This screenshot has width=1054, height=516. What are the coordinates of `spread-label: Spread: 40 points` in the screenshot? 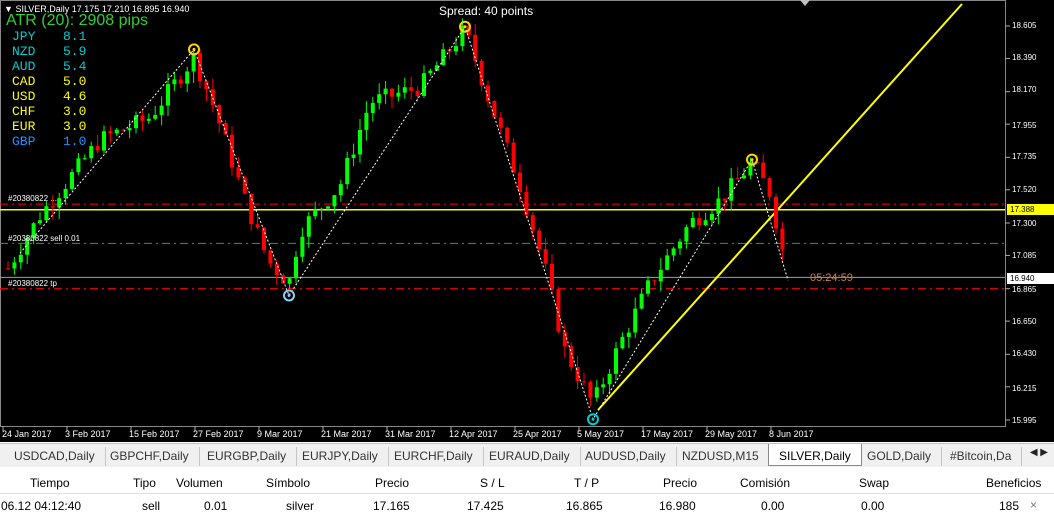 It's located at (486, 11).